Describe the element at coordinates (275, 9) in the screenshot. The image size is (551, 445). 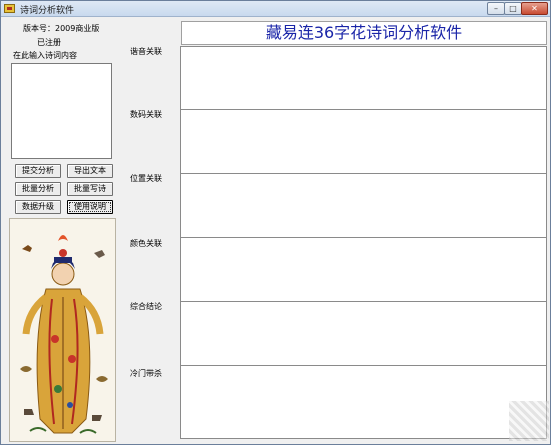
I see `title-bar: 诗词分析软件 – □ ✕` at that location.